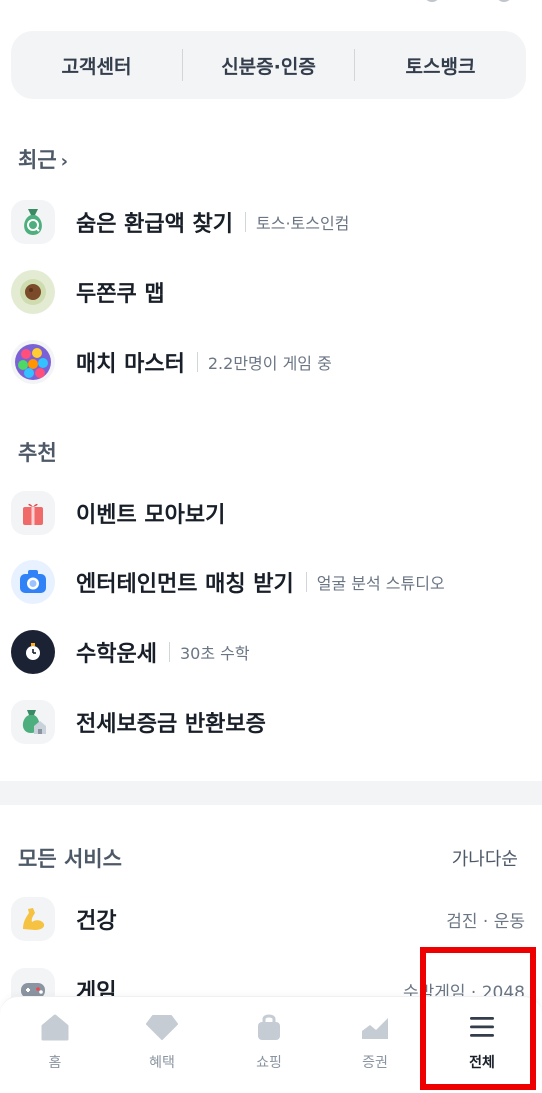 Image resolution: width=542 pixels, height=1093 pixels. What do you see at coordinates (154, 224) in the screenshot?
I see `item-title: 숨은 환급액 찾기` at bounding box center [154, 224].